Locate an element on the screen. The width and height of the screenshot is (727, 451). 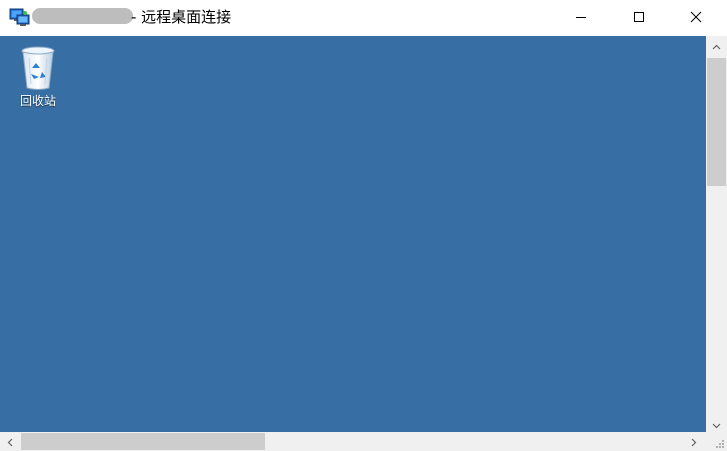
remote-desktop-icon is located at coordinates (20, 18).